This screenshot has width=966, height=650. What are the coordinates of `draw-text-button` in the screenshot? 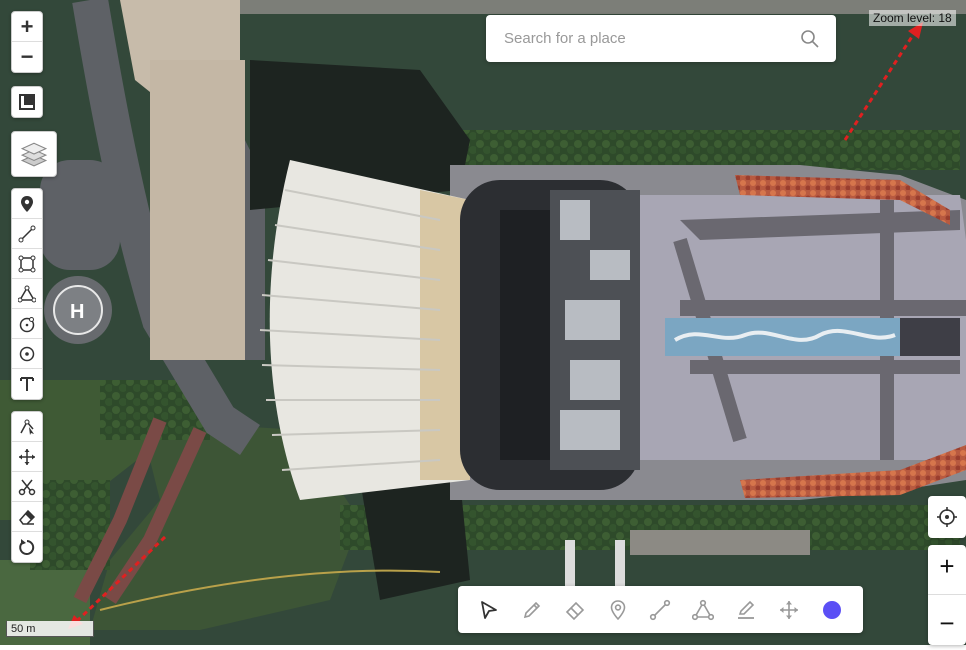 It's located at (27, 384).